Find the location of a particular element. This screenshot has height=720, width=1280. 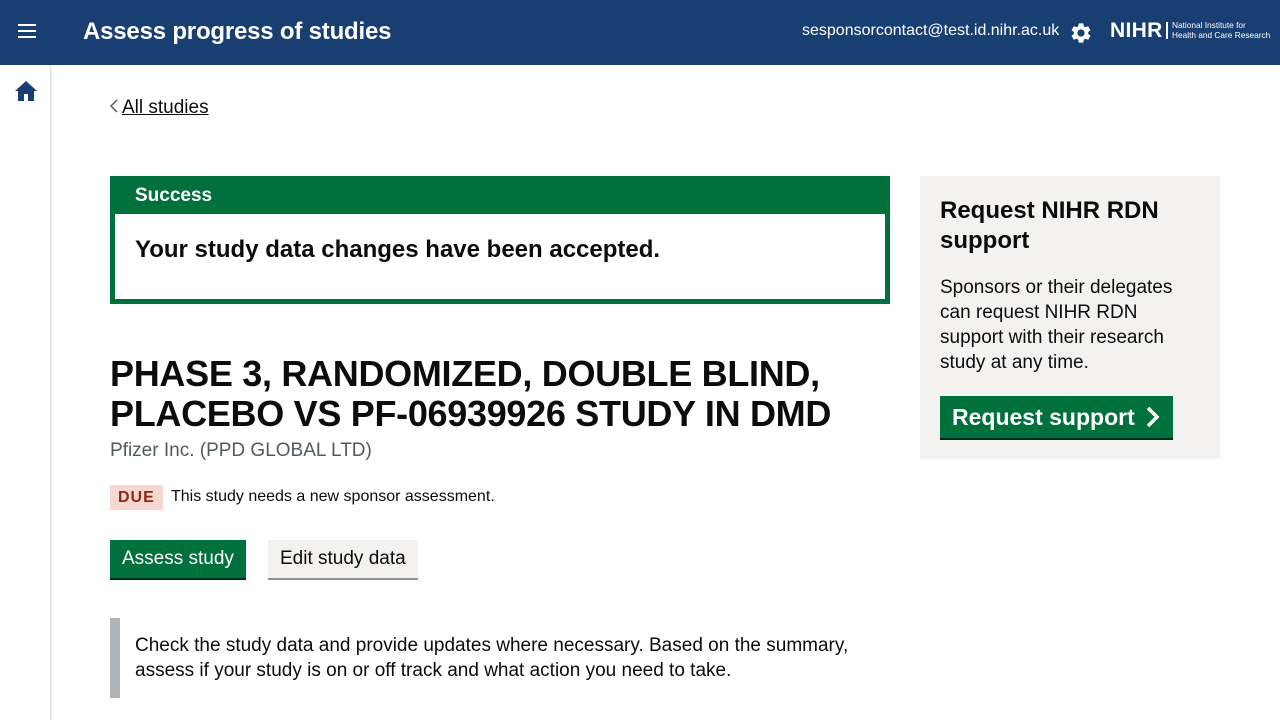

request-support-button: Request support is located at coordinates (1057, 417).